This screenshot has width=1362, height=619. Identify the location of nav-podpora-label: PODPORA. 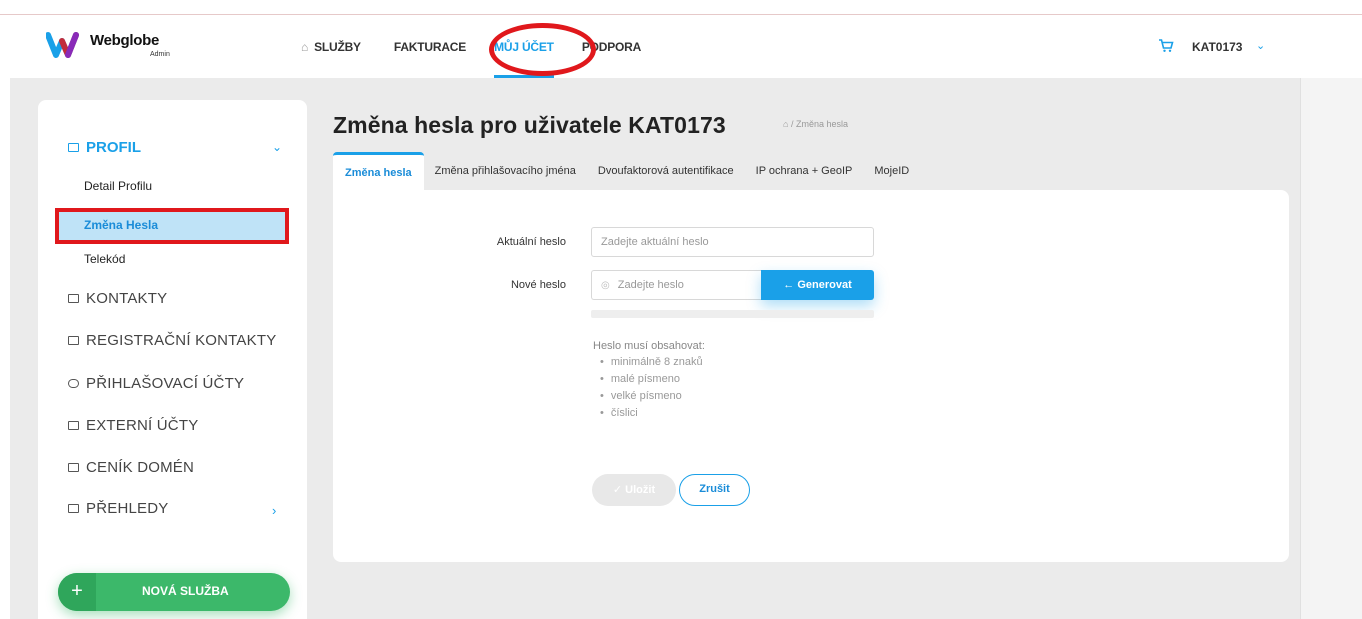
(611, 46).